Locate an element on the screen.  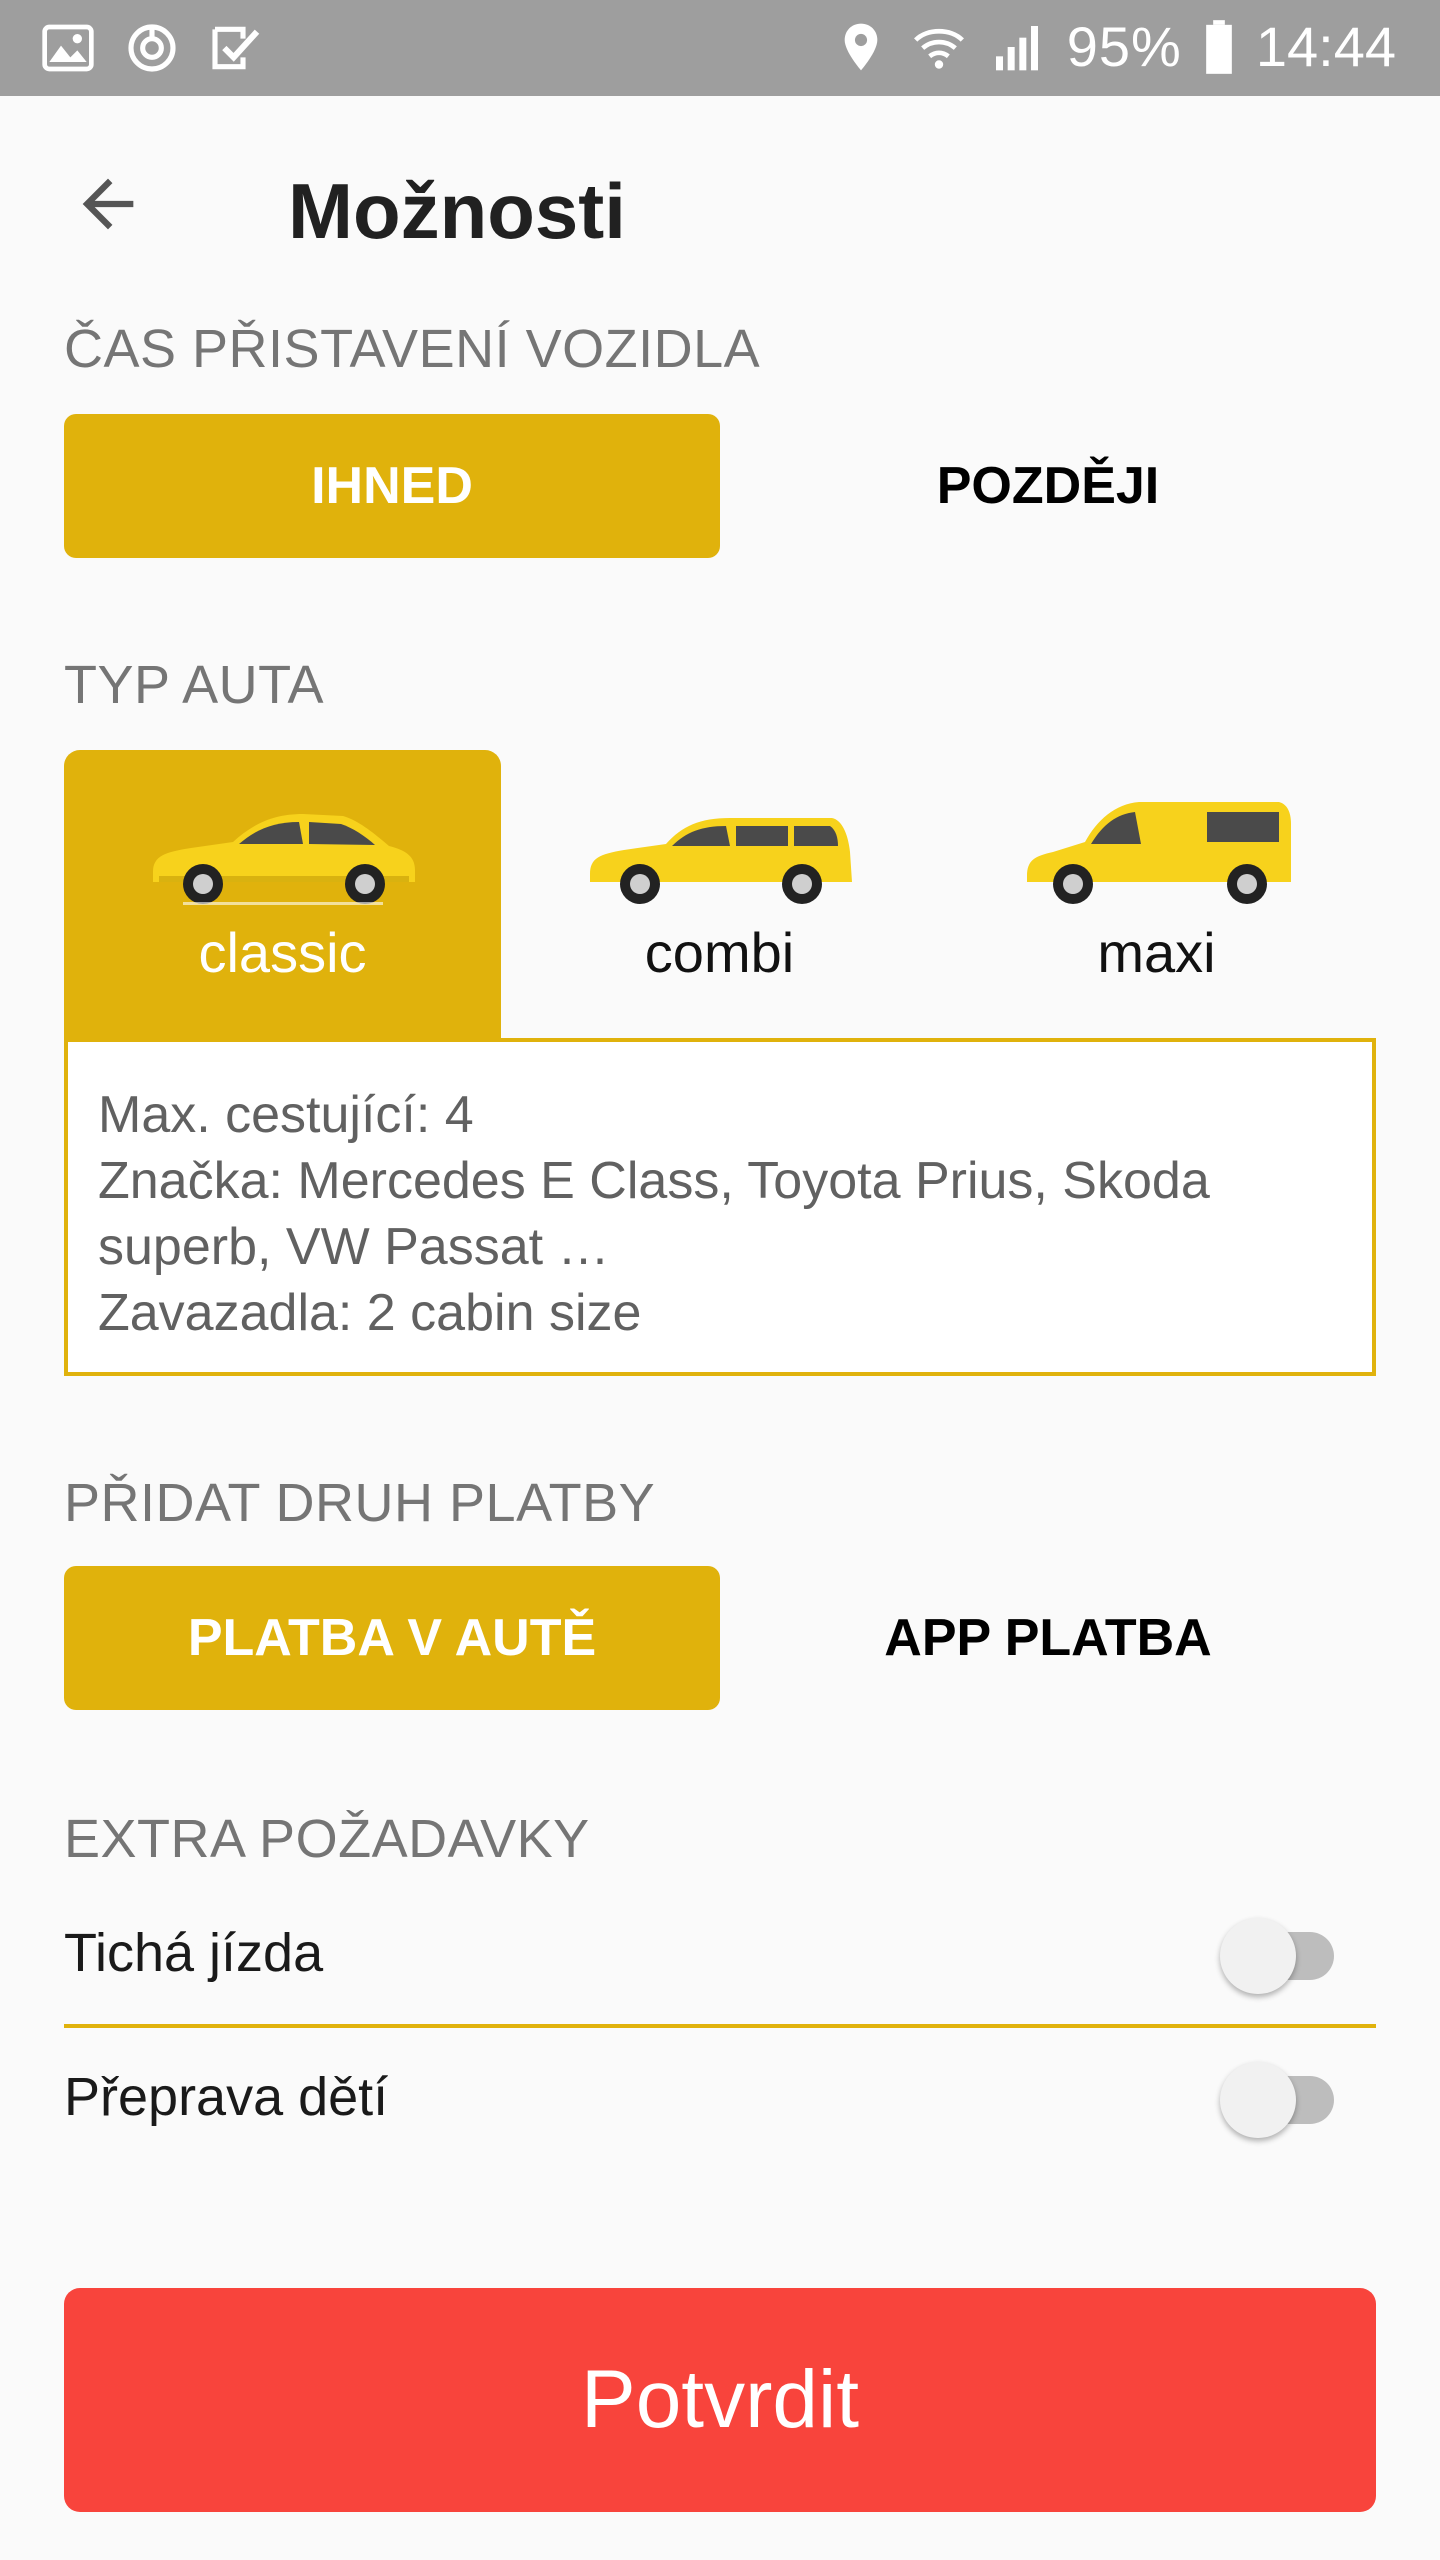
arrow-back-icon is located at coordinates (108, 204).